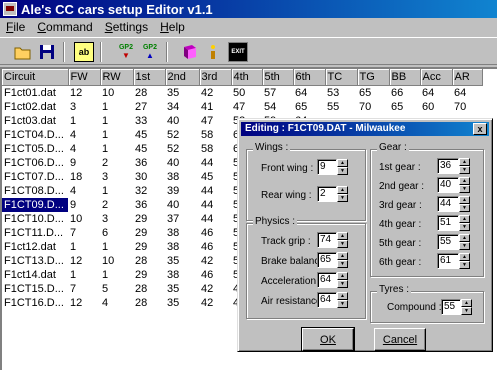 The width and height of the screenshot is (497, 370). I want to click on table-cell: 70, so click(373, 107).